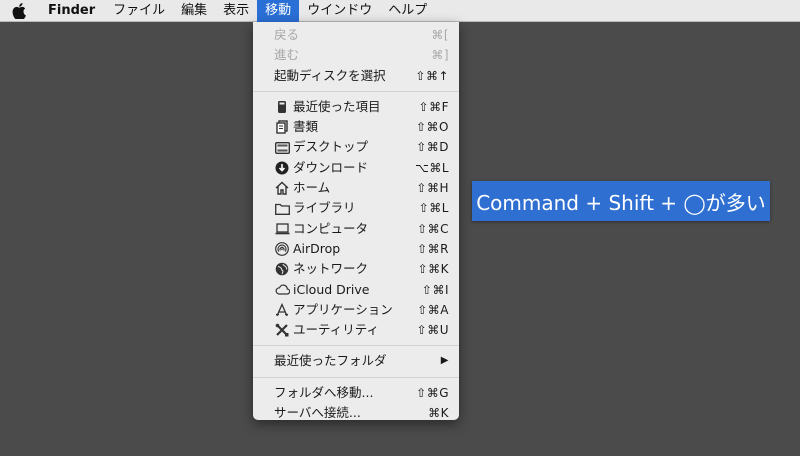 This screenshot has width=800, height=456. Describe the element at coordinates (194, 11) in the screenshot. I see `menubar-edit: 編集` at that location.